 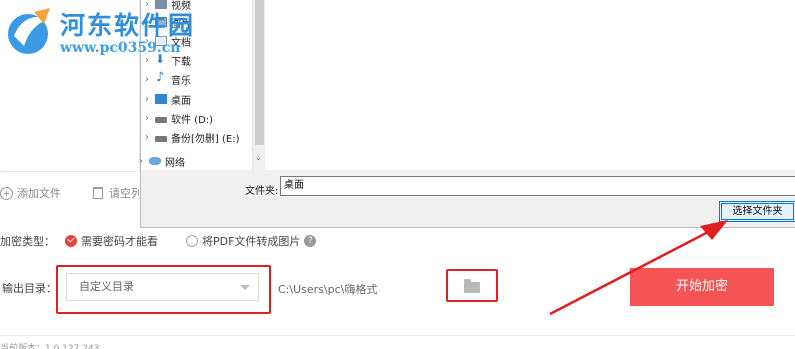 I want to click on tree-item-drive-e: › 备份[勿删] (E:), so click(x=196, y=137).